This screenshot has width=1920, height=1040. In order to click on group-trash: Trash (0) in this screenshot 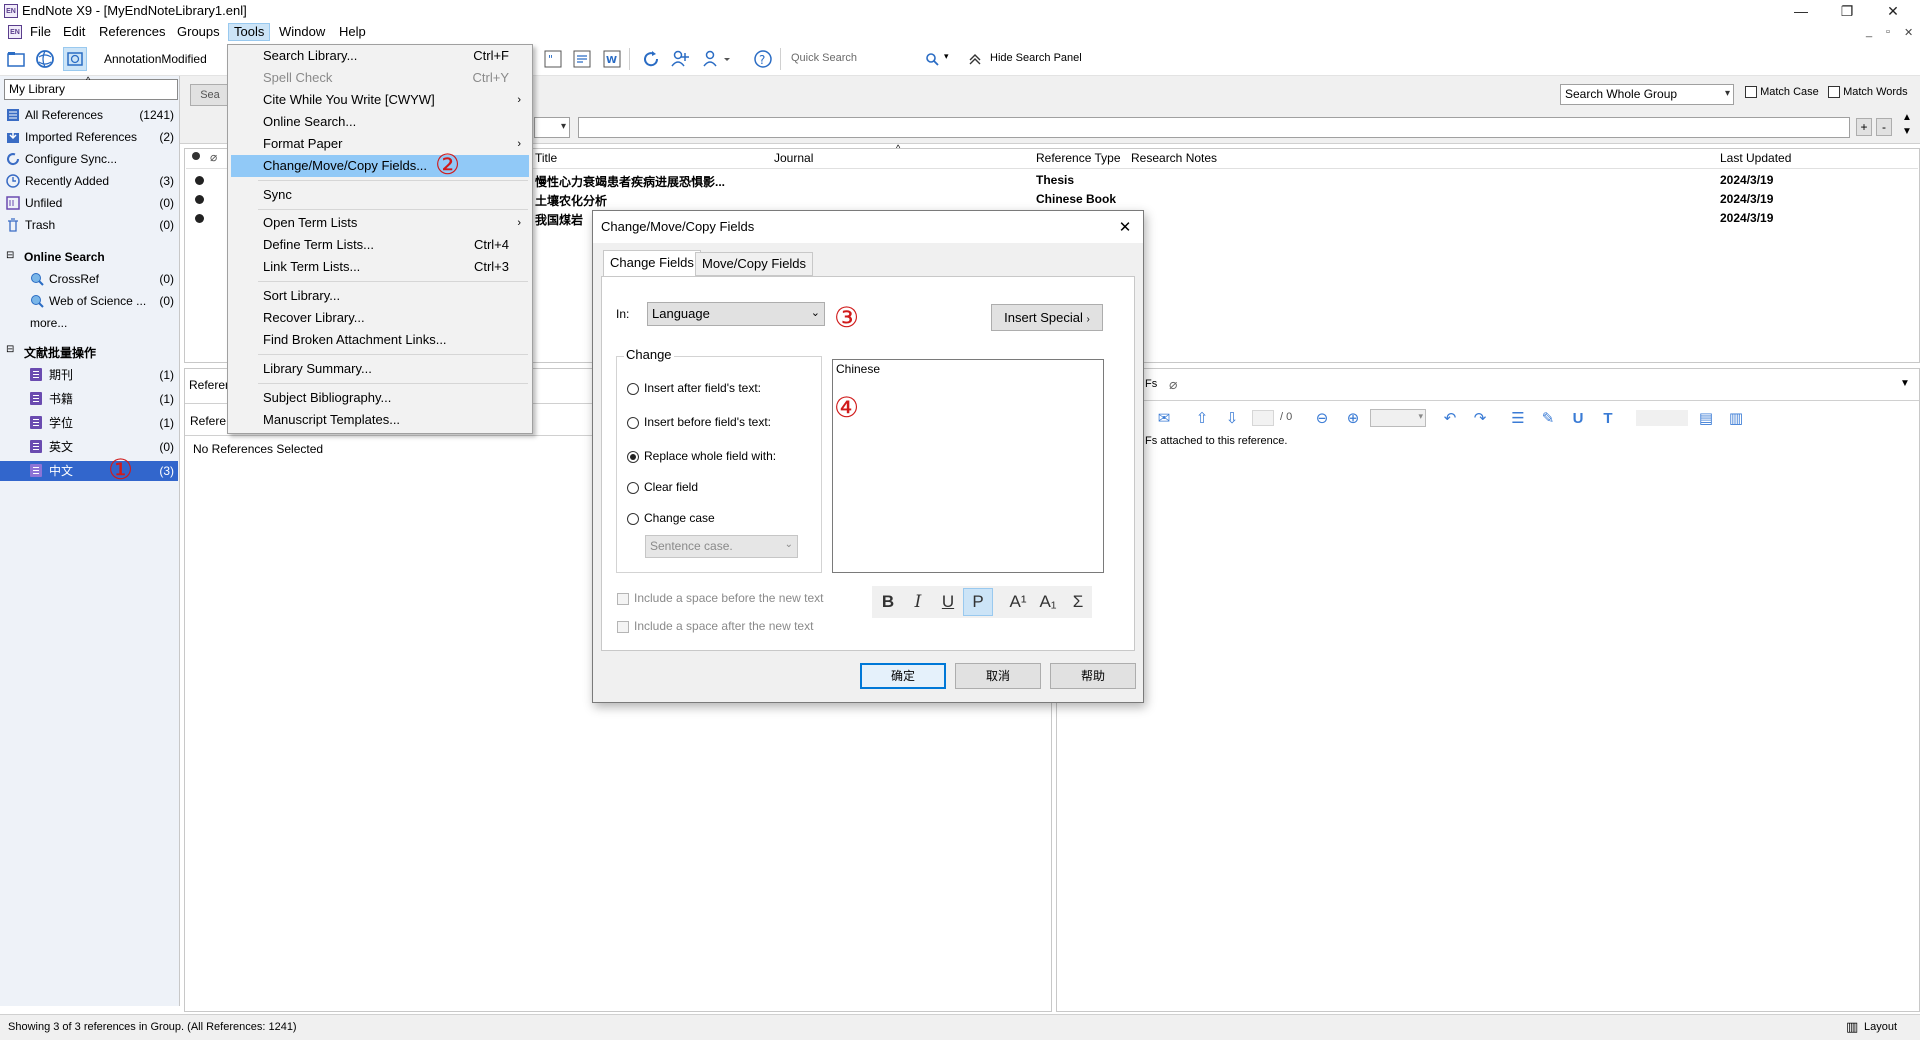, I will do `click(89, 225)`.